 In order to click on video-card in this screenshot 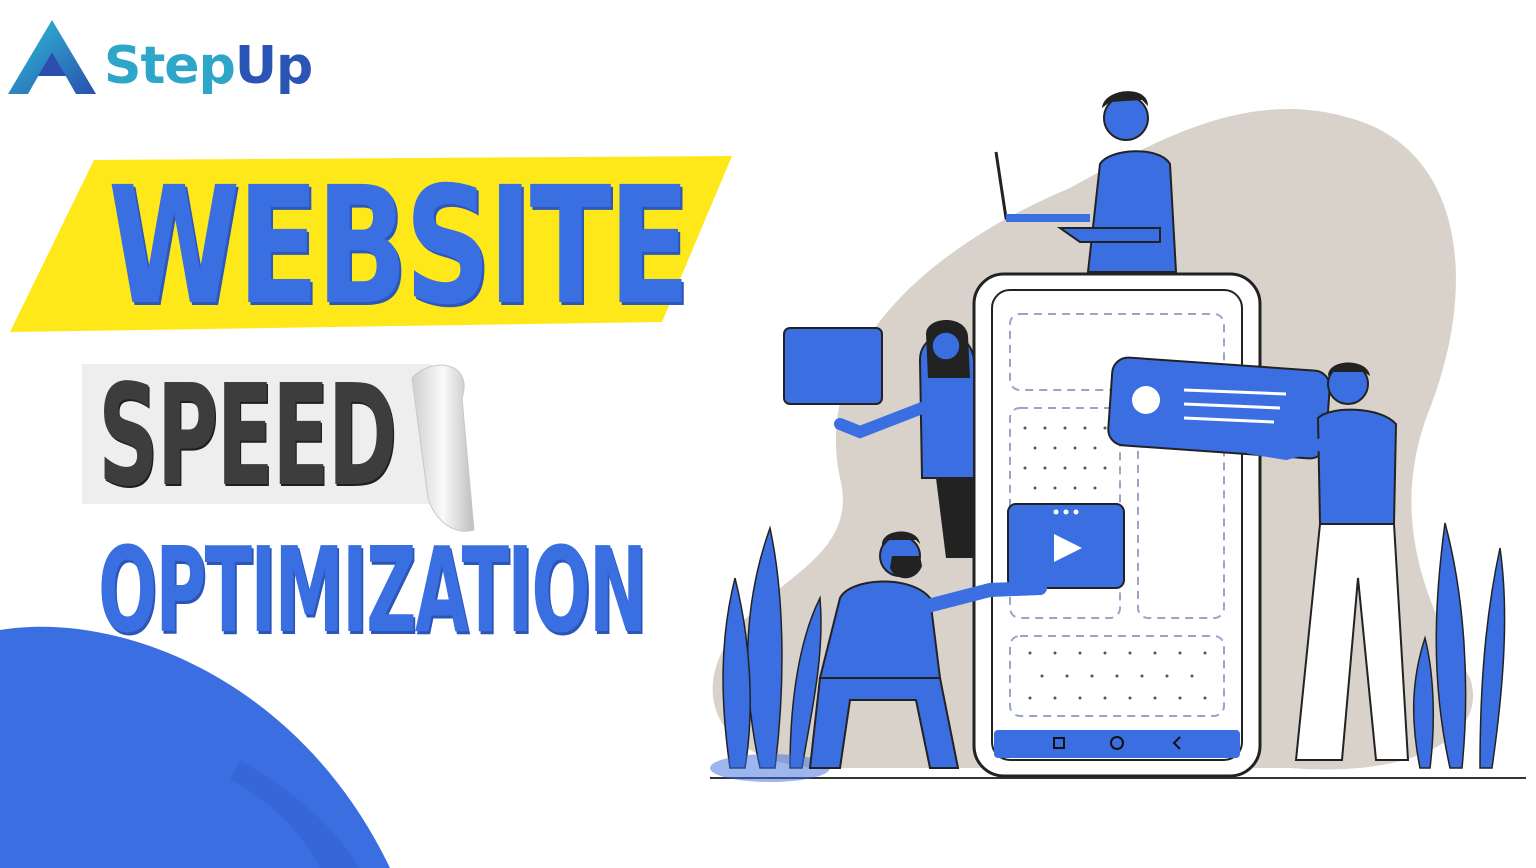, I will do `click(1066, 546)`.